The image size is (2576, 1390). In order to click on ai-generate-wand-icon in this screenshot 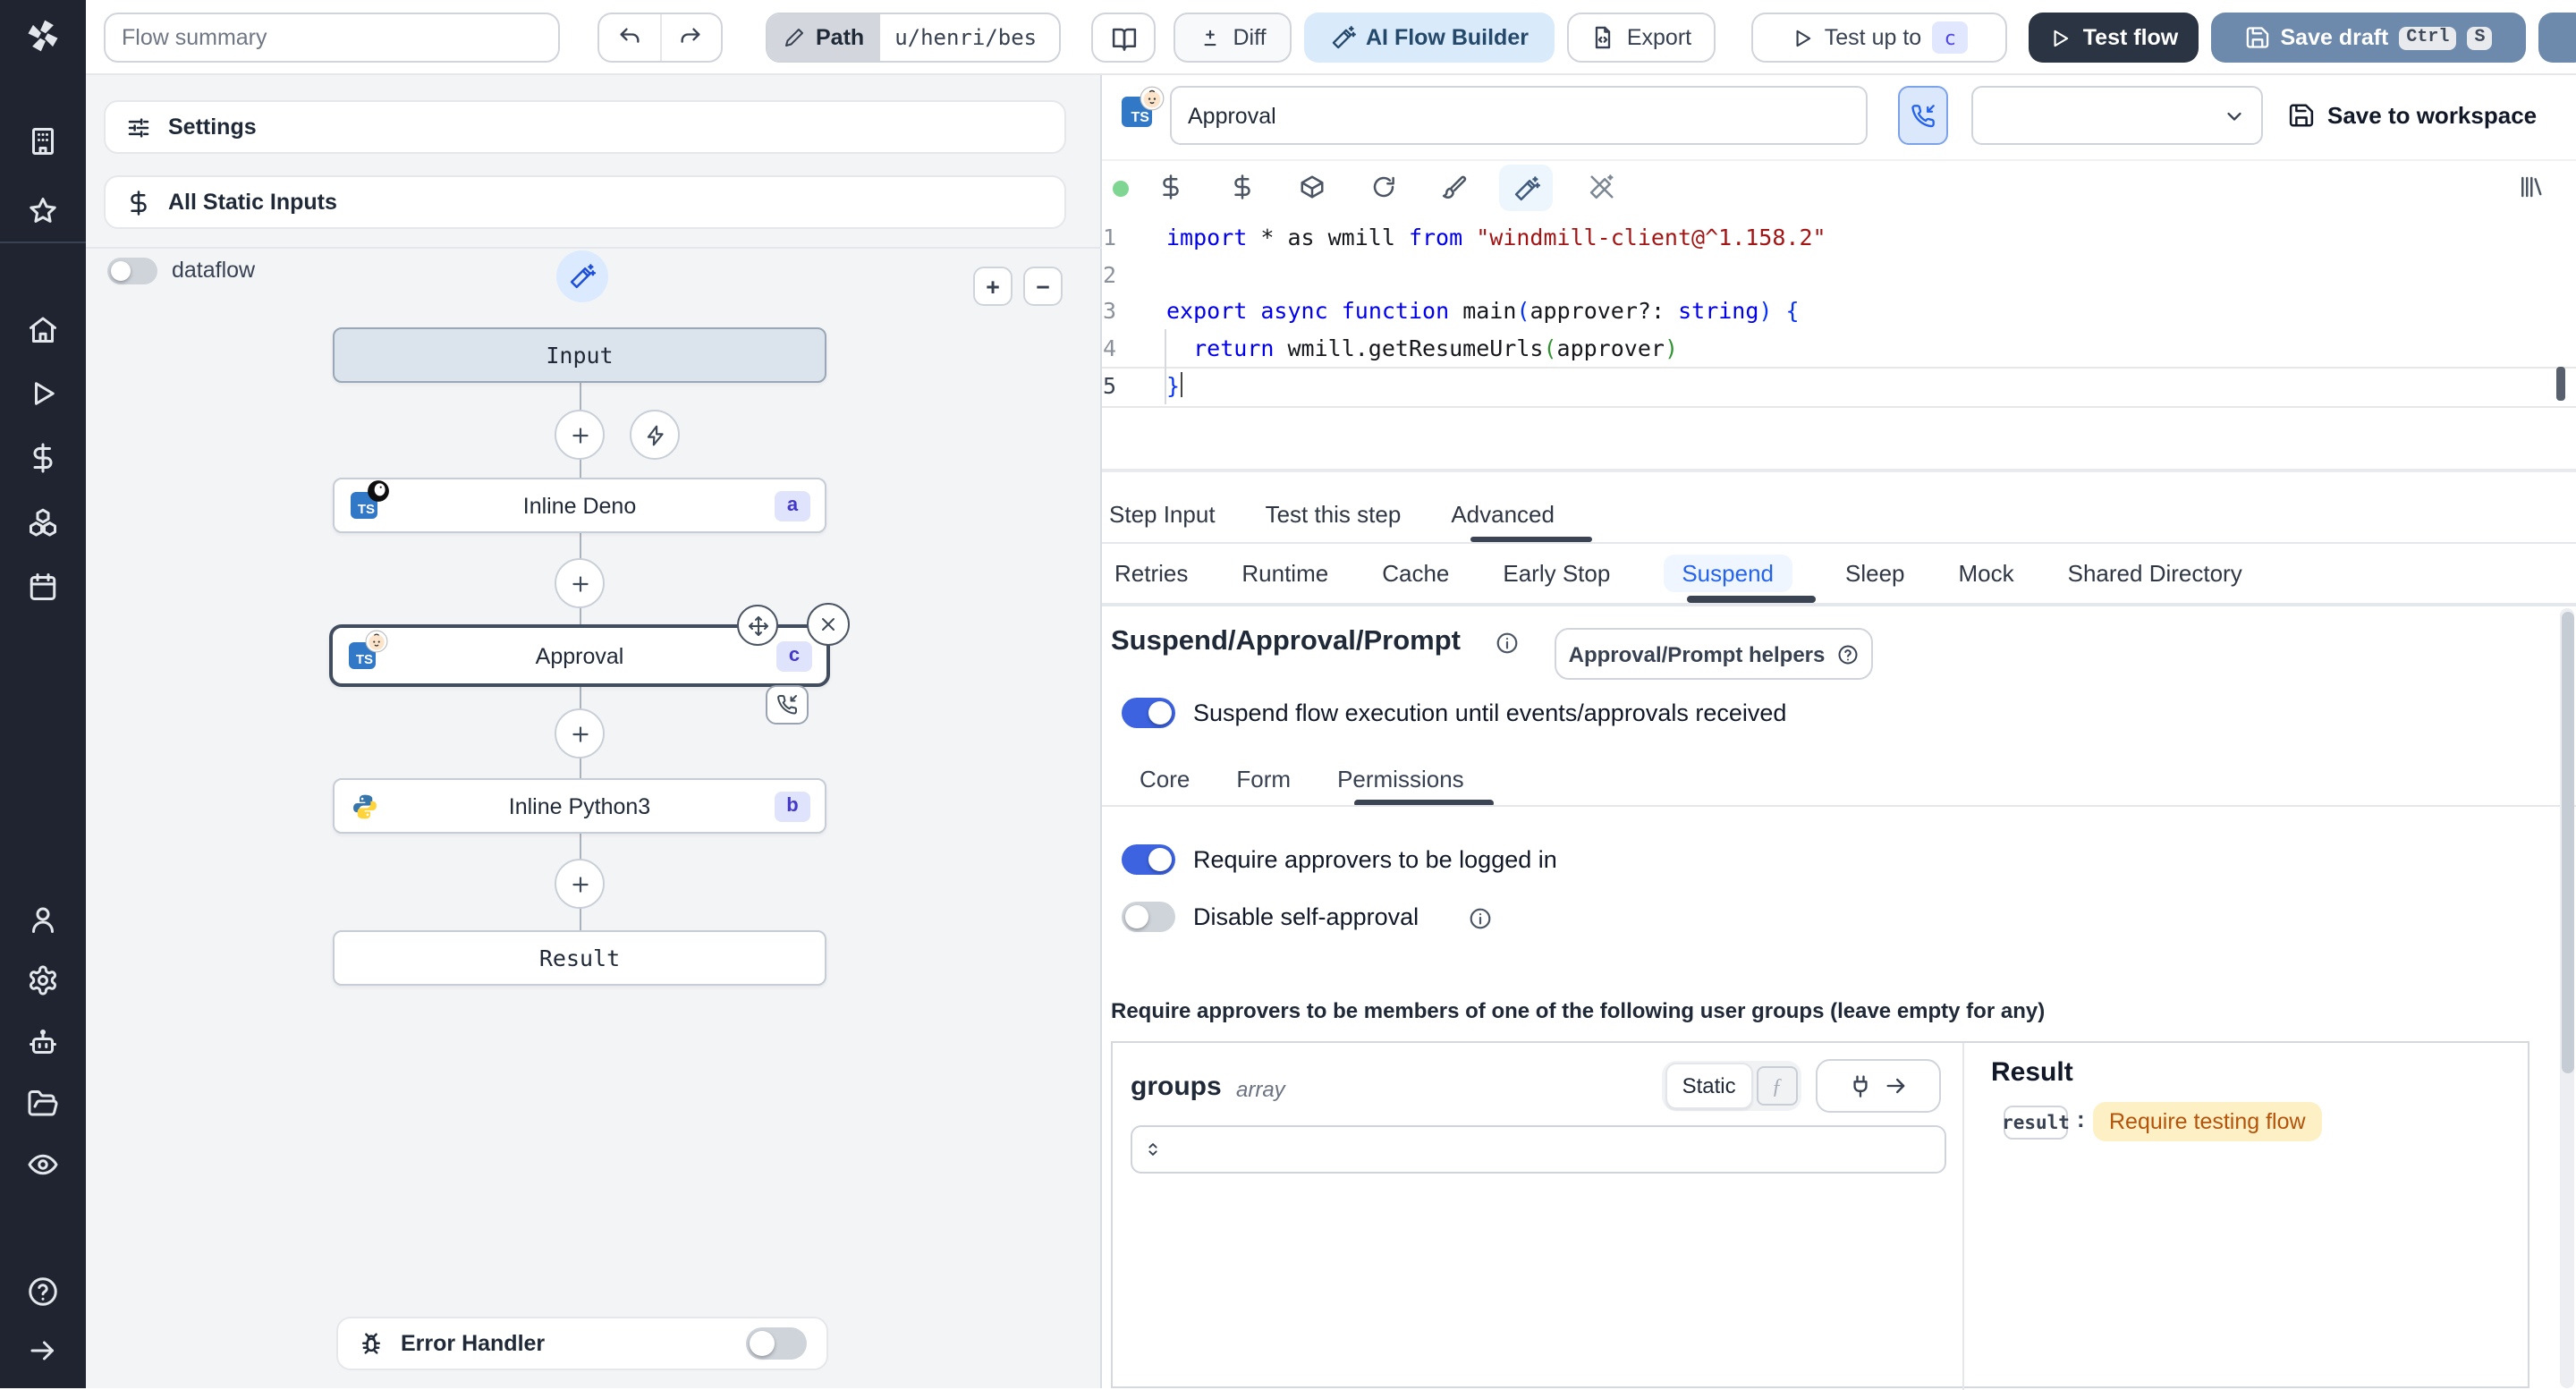, I will do `click(1526, 188)`.